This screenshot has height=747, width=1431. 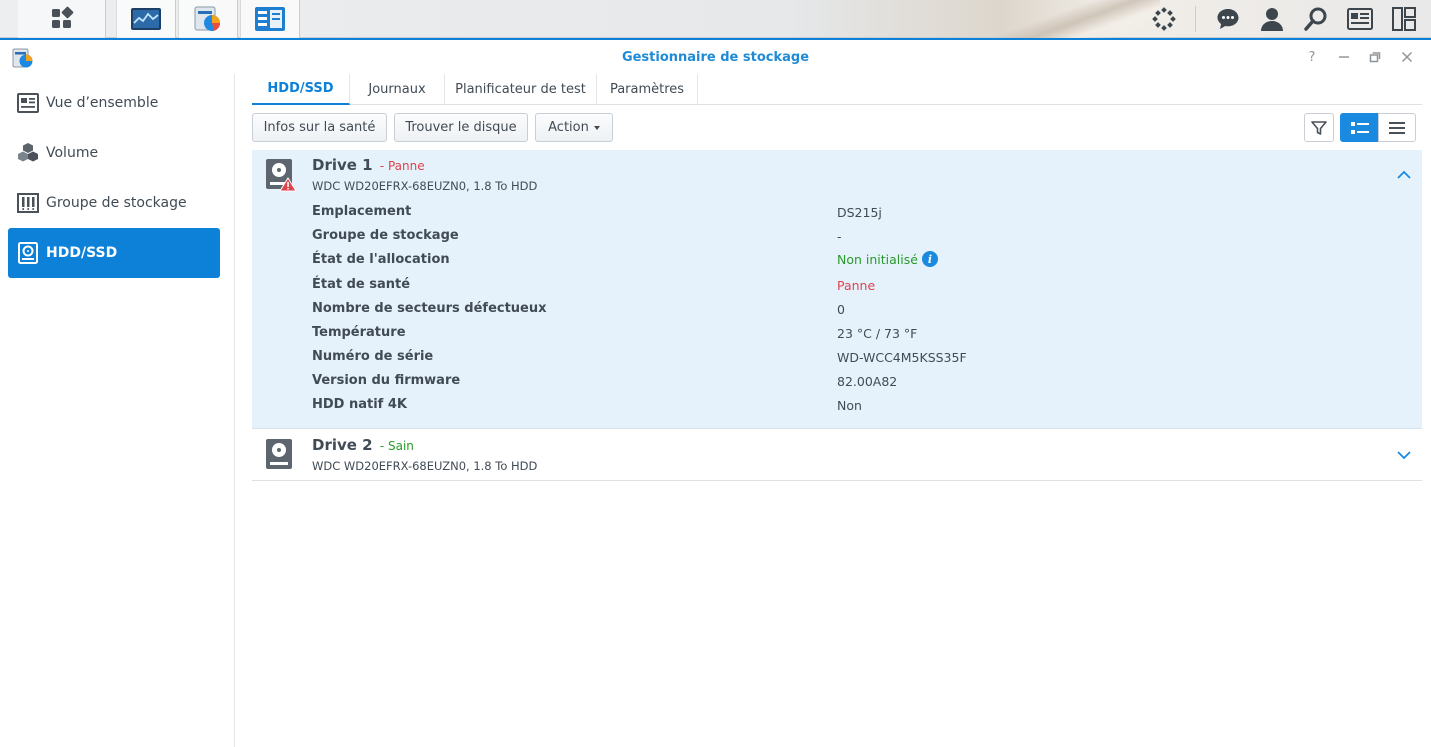 I want to click on minimize-button, so click(x=1344, y=57).